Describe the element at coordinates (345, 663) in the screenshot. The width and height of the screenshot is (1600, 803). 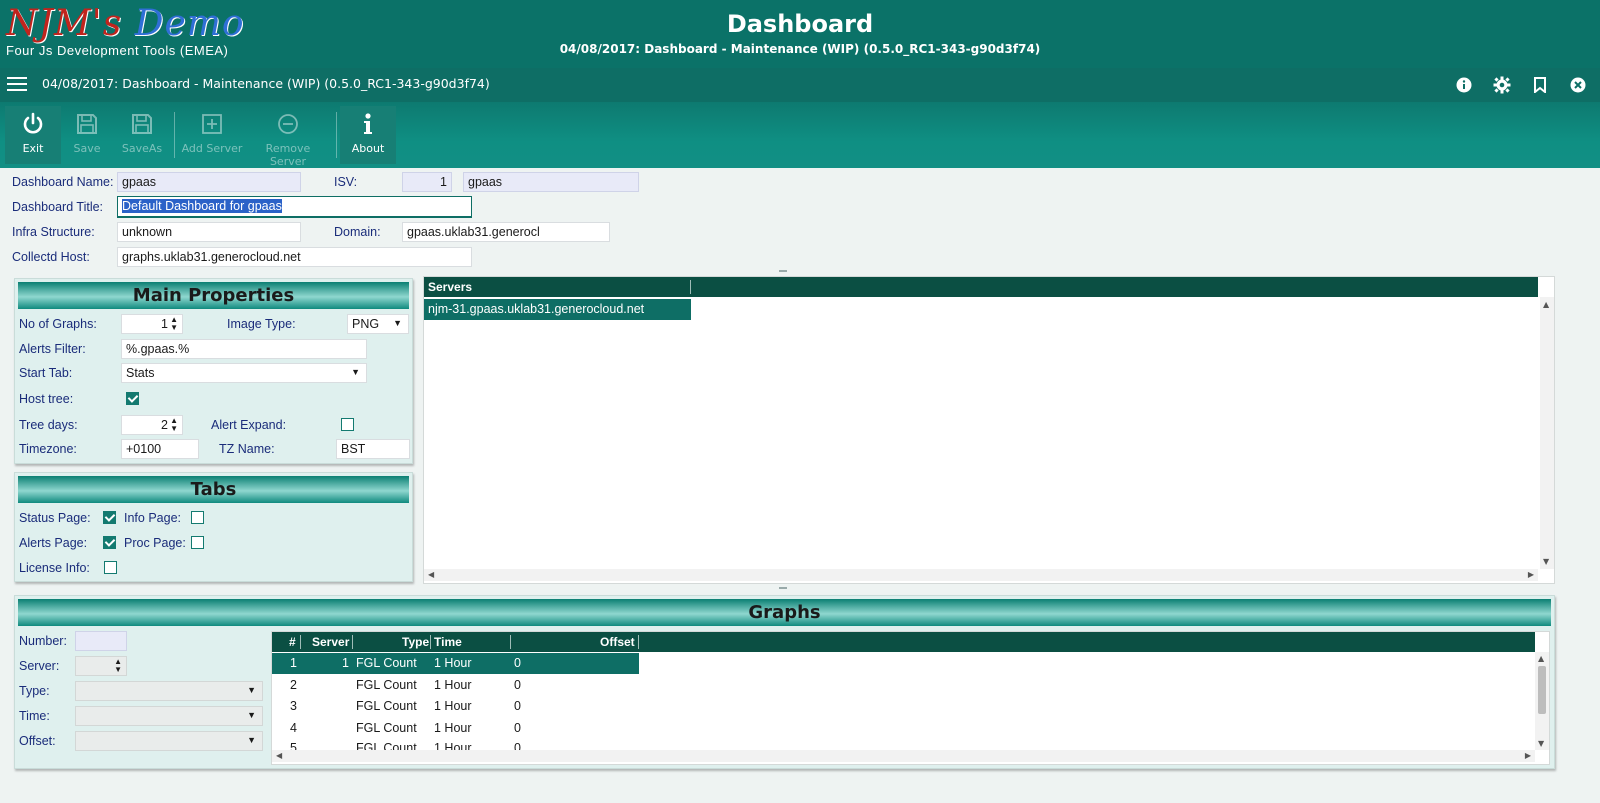
I see `cell-server: 1` at that location.